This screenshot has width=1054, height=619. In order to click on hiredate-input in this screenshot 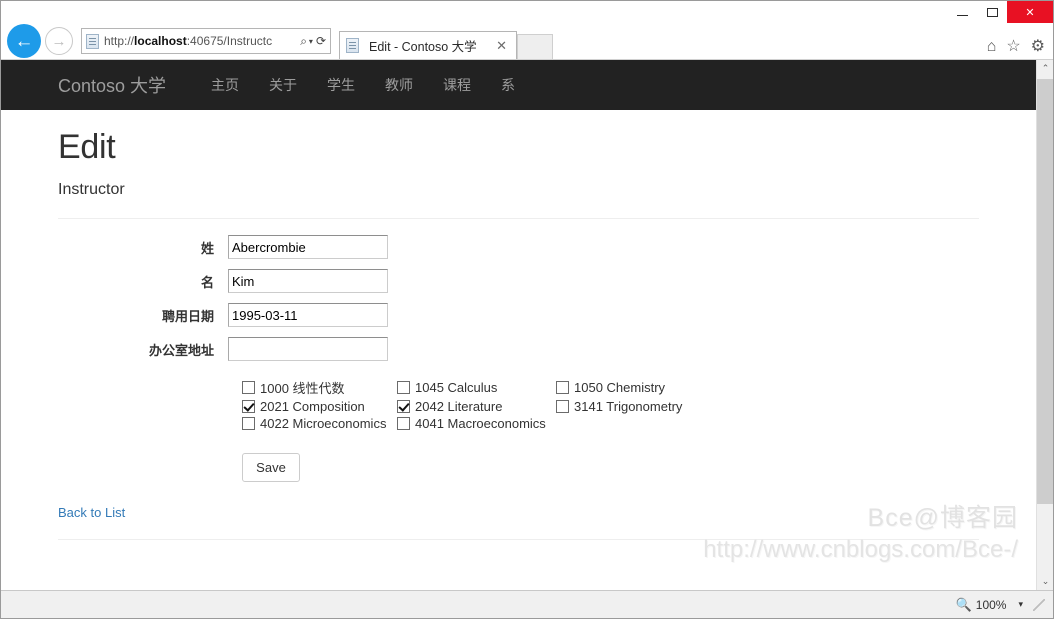, I will do `click(308, 315)`.